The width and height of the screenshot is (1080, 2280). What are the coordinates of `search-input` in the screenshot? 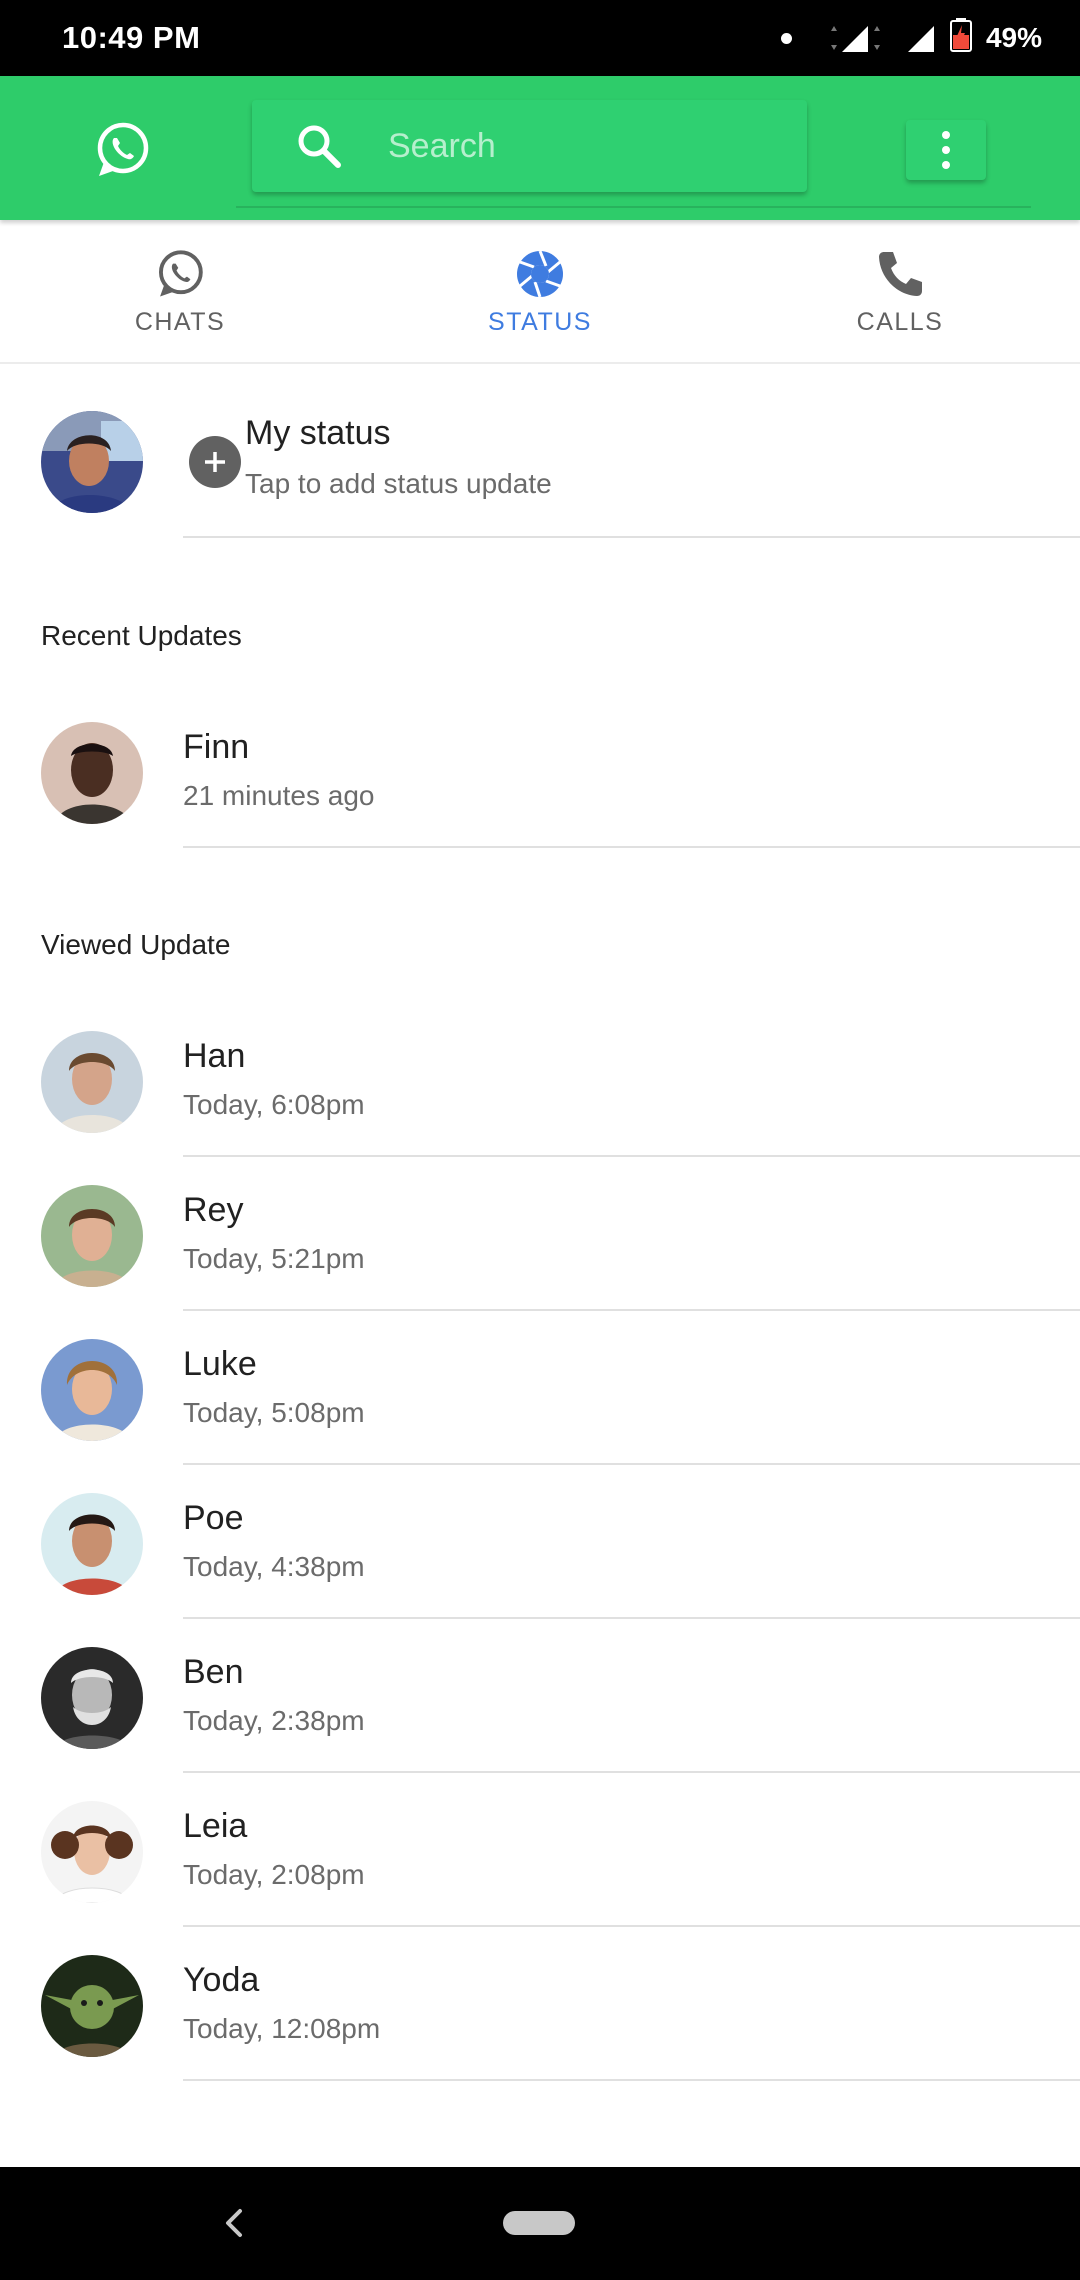 It's located at (576, 146).